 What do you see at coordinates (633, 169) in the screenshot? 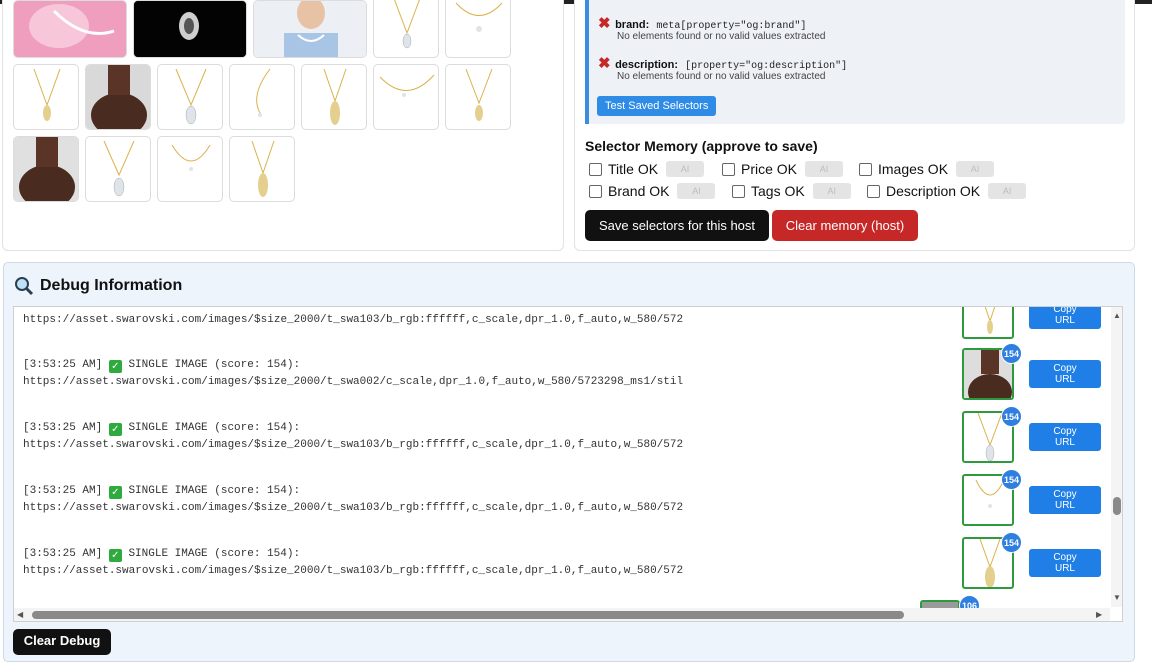
I see `checkbox-label: Title OK` at bounding box center [633, 169].